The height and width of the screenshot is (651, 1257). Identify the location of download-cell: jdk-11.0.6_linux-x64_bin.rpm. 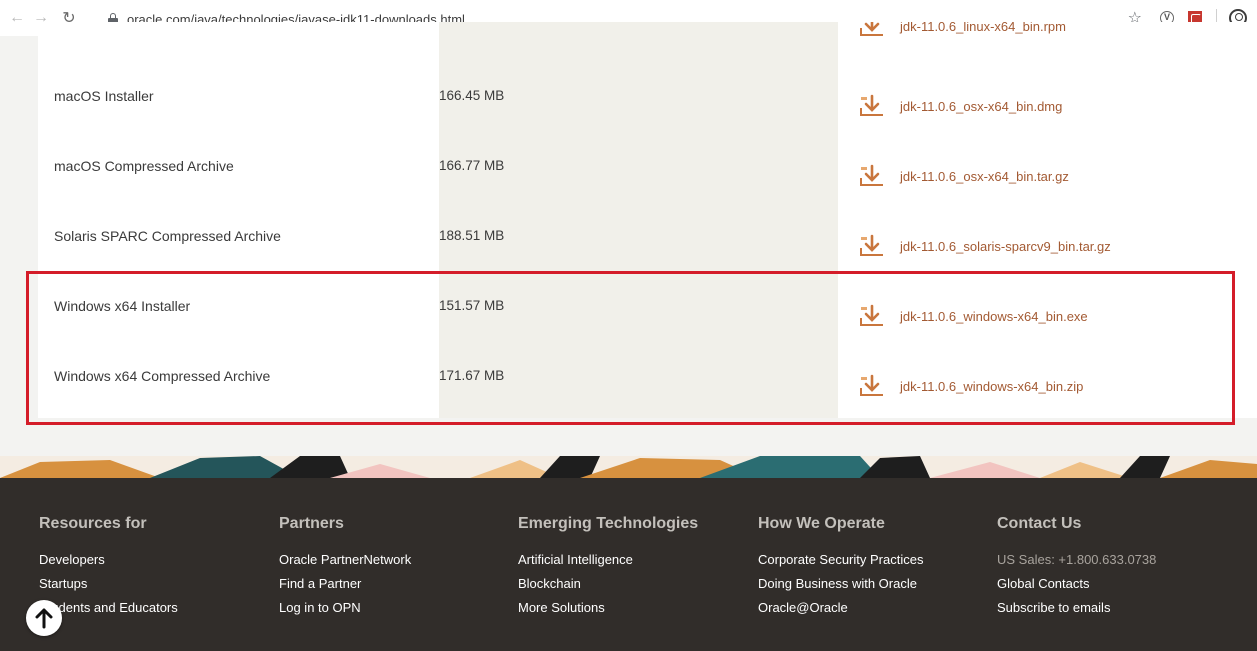
(1047, 45).